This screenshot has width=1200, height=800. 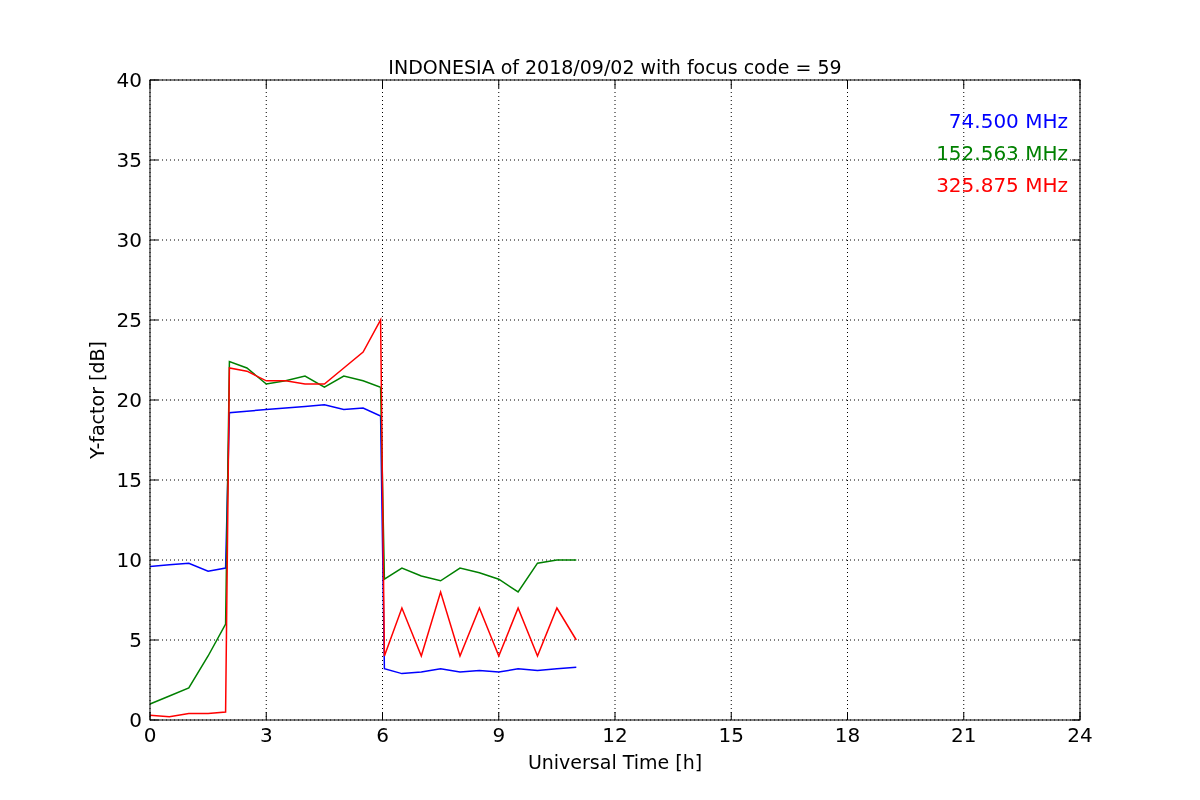 What do you see at coordinates (1008, 121) in the screenshot?
I see `legend-entry: 74.500 MHz` at bounding box center [1008, 121].